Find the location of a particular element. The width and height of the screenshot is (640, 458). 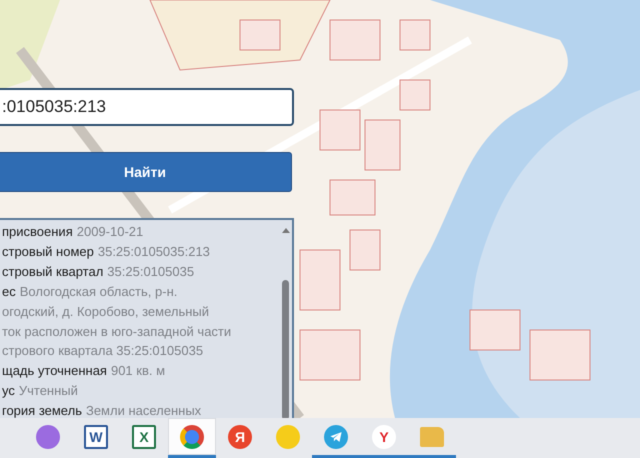

field-value: 35:25:0105035 is located at coordinates (150, 271).